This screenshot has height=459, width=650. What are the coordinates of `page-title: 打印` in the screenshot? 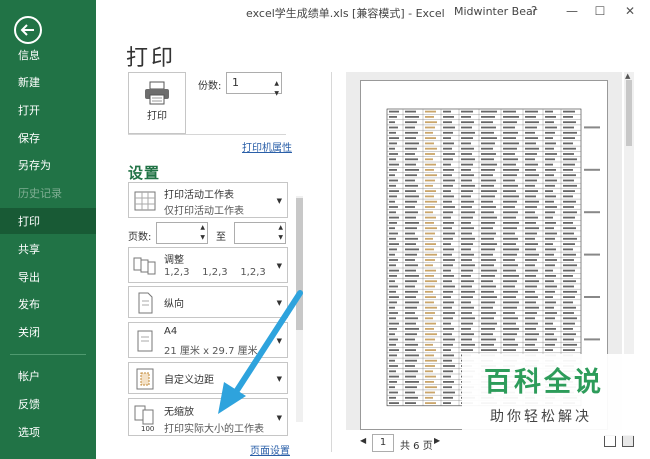 It's located at (151, 58).